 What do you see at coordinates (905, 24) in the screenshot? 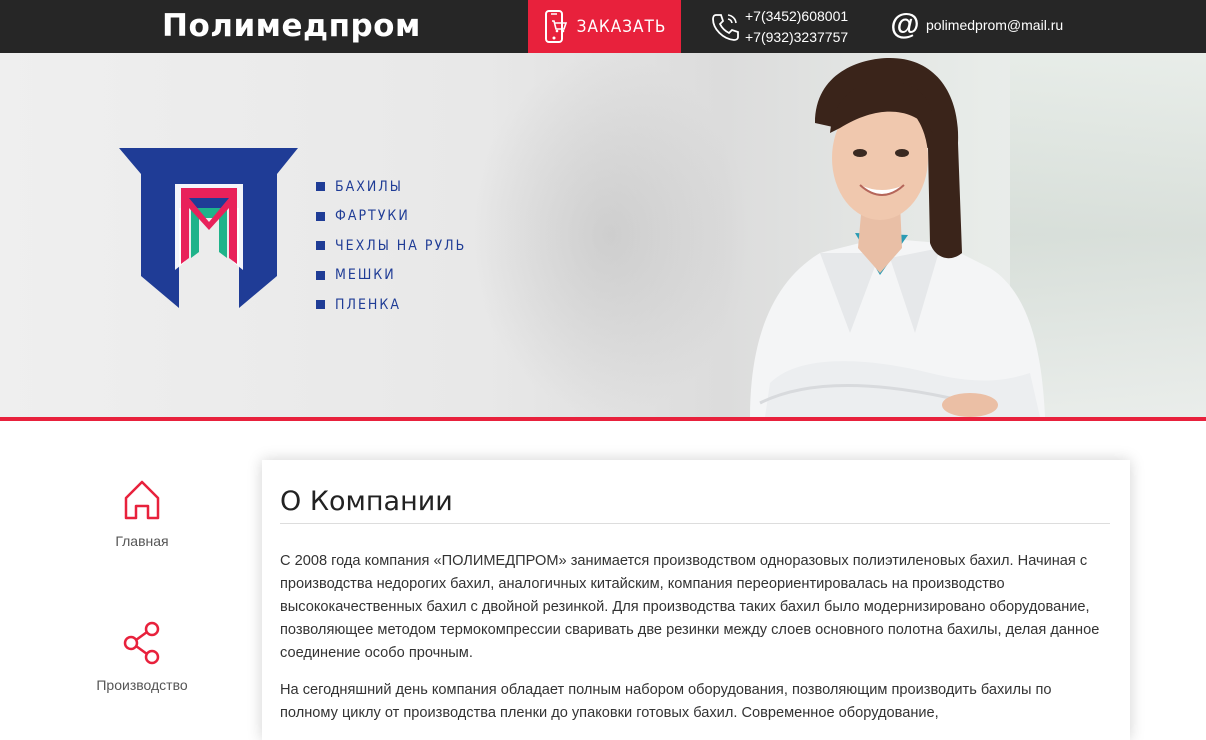
I see `at-sign-icon: @` at bounding box center [905, 24].